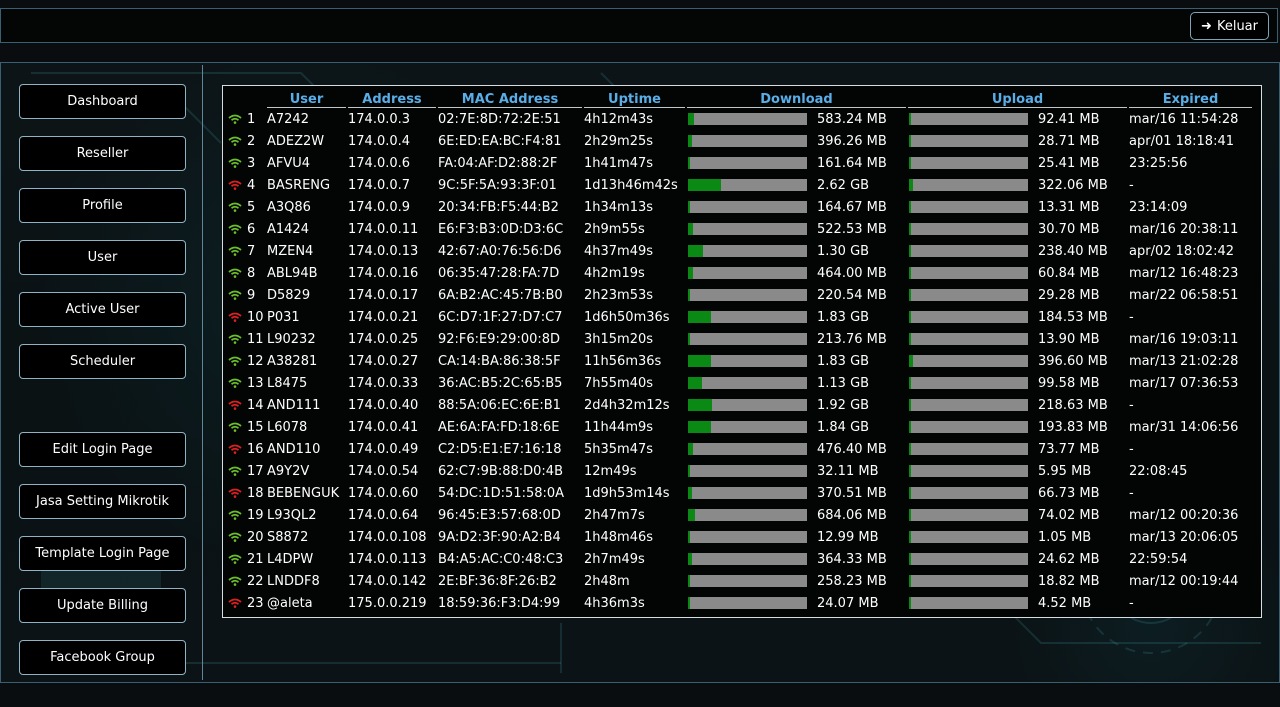 This screenshot has width=1280, height=707. I want to click on column-header-user: User, so click(306, 97).